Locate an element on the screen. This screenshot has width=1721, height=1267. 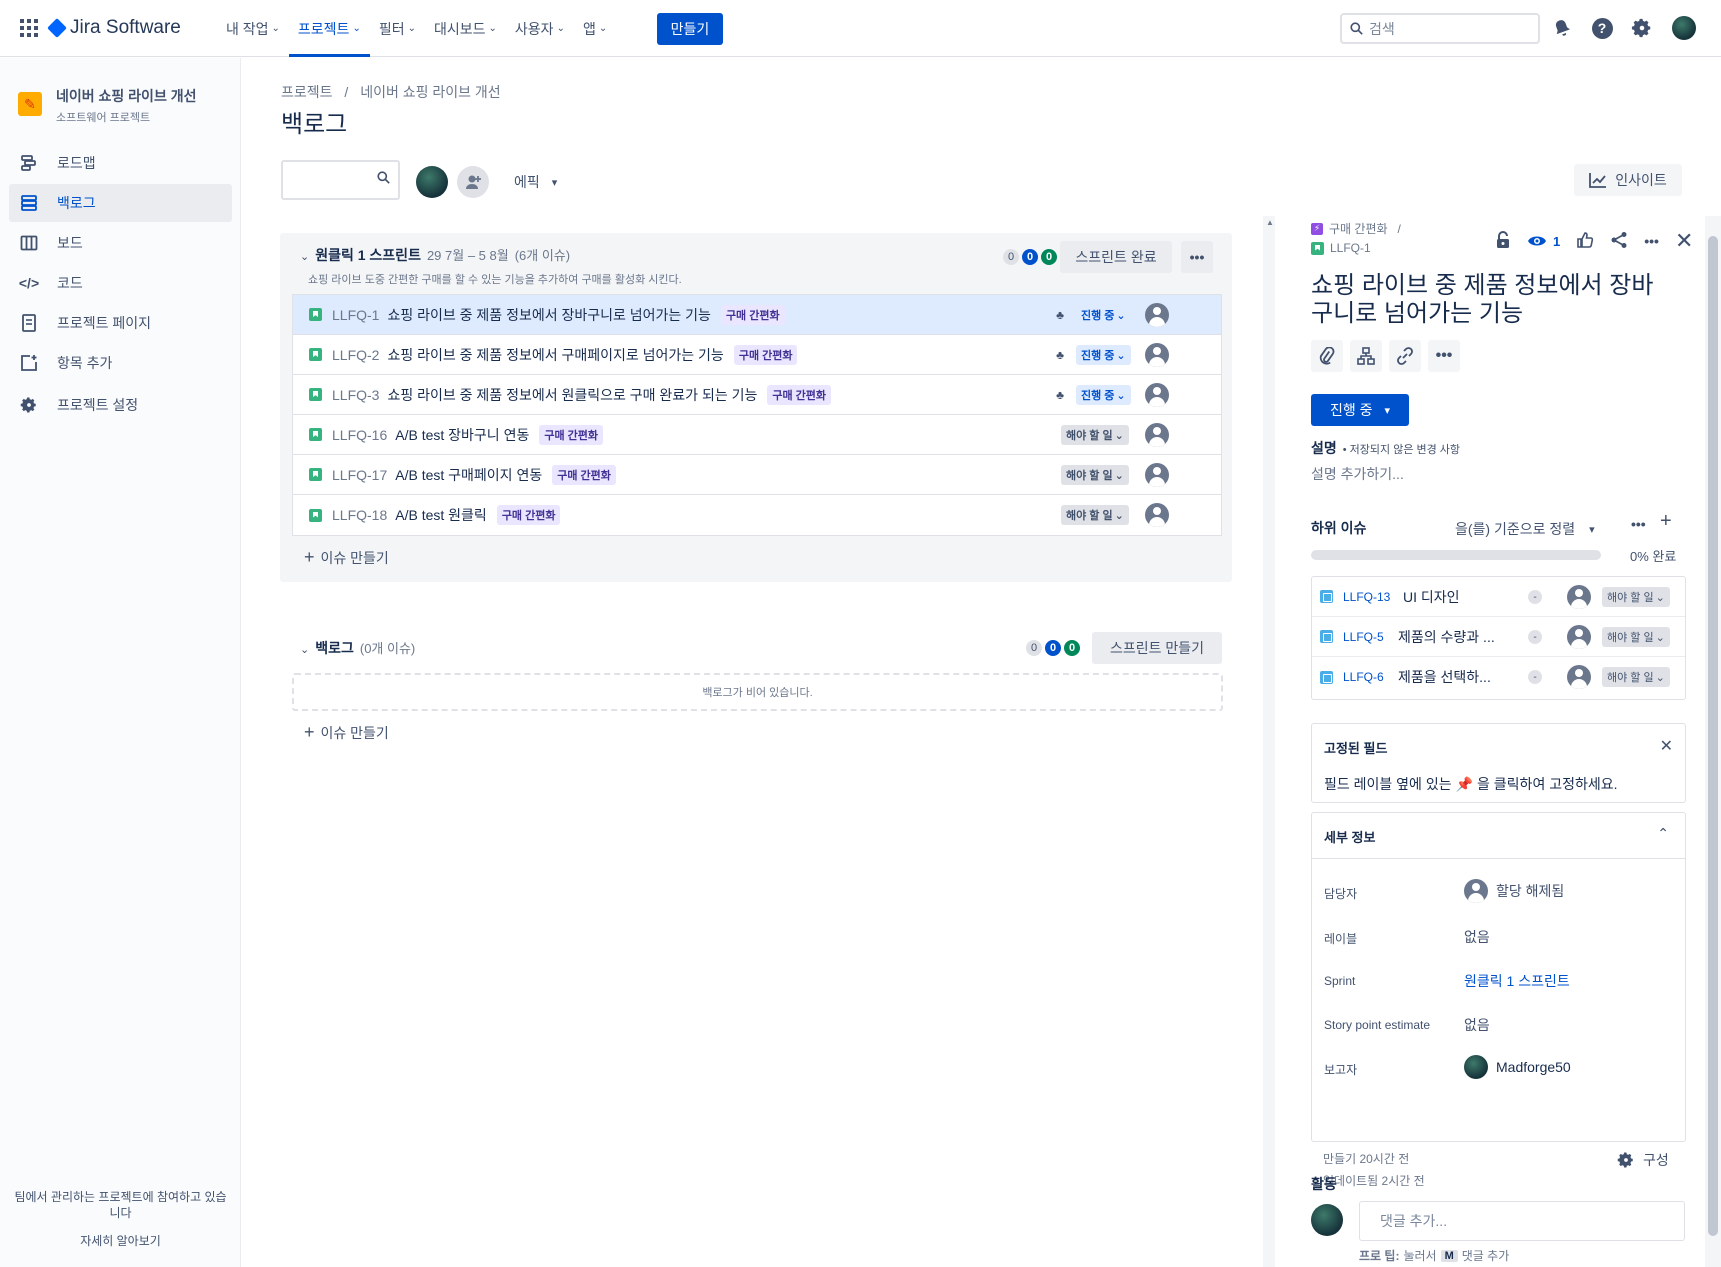
details-header: 세부 정보 ⌃ is located at coordinates (1498, 836).